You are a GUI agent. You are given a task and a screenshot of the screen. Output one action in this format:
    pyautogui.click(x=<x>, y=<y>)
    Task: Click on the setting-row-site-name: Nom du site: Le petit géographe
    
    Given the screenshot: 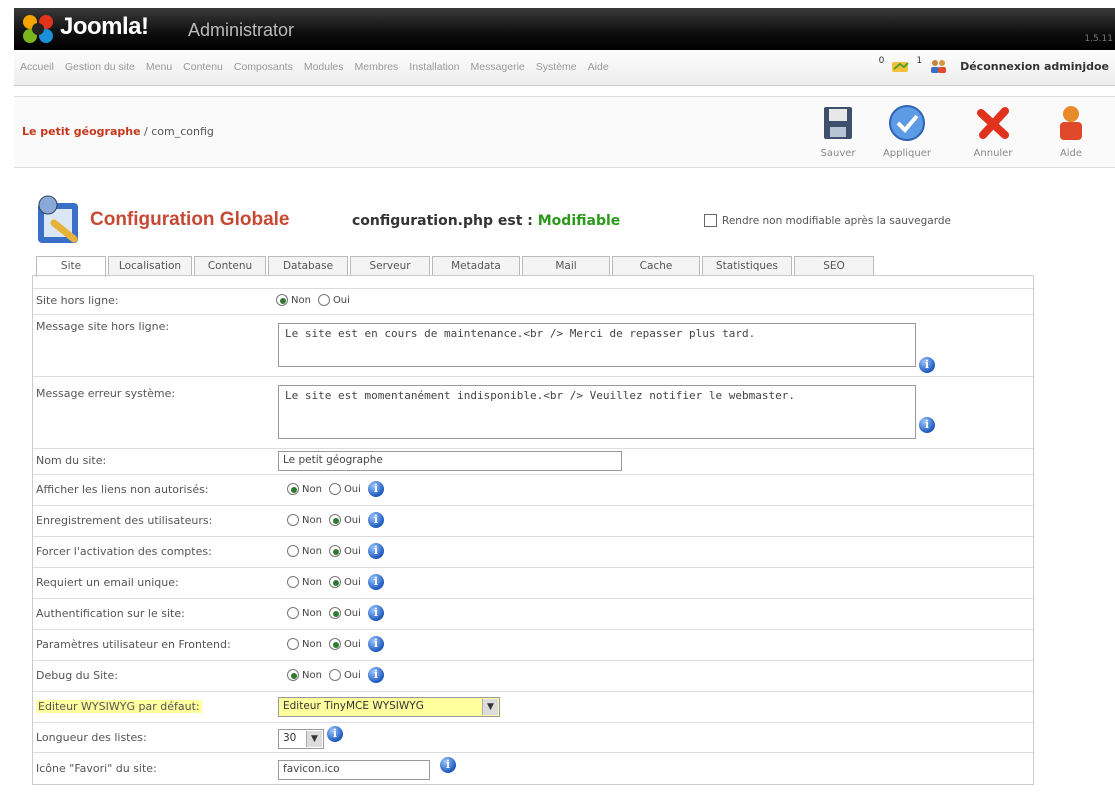 What is the action you would take?
    pyautogui.click(x=533, y=461)
    